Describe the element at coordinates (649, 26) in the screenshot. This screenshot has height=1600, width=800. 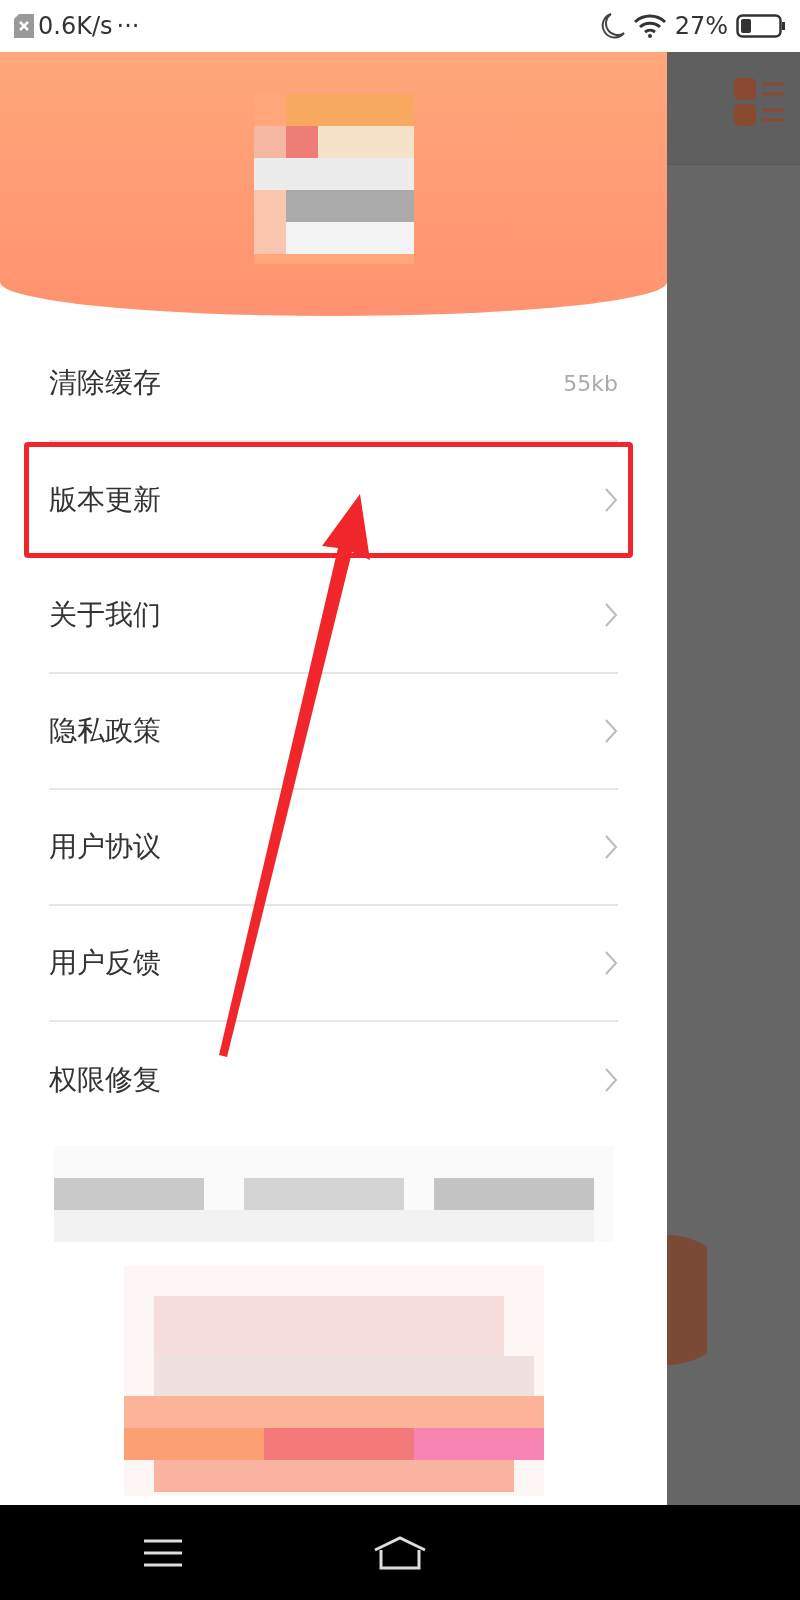
I see `wifi-icon` at that location.